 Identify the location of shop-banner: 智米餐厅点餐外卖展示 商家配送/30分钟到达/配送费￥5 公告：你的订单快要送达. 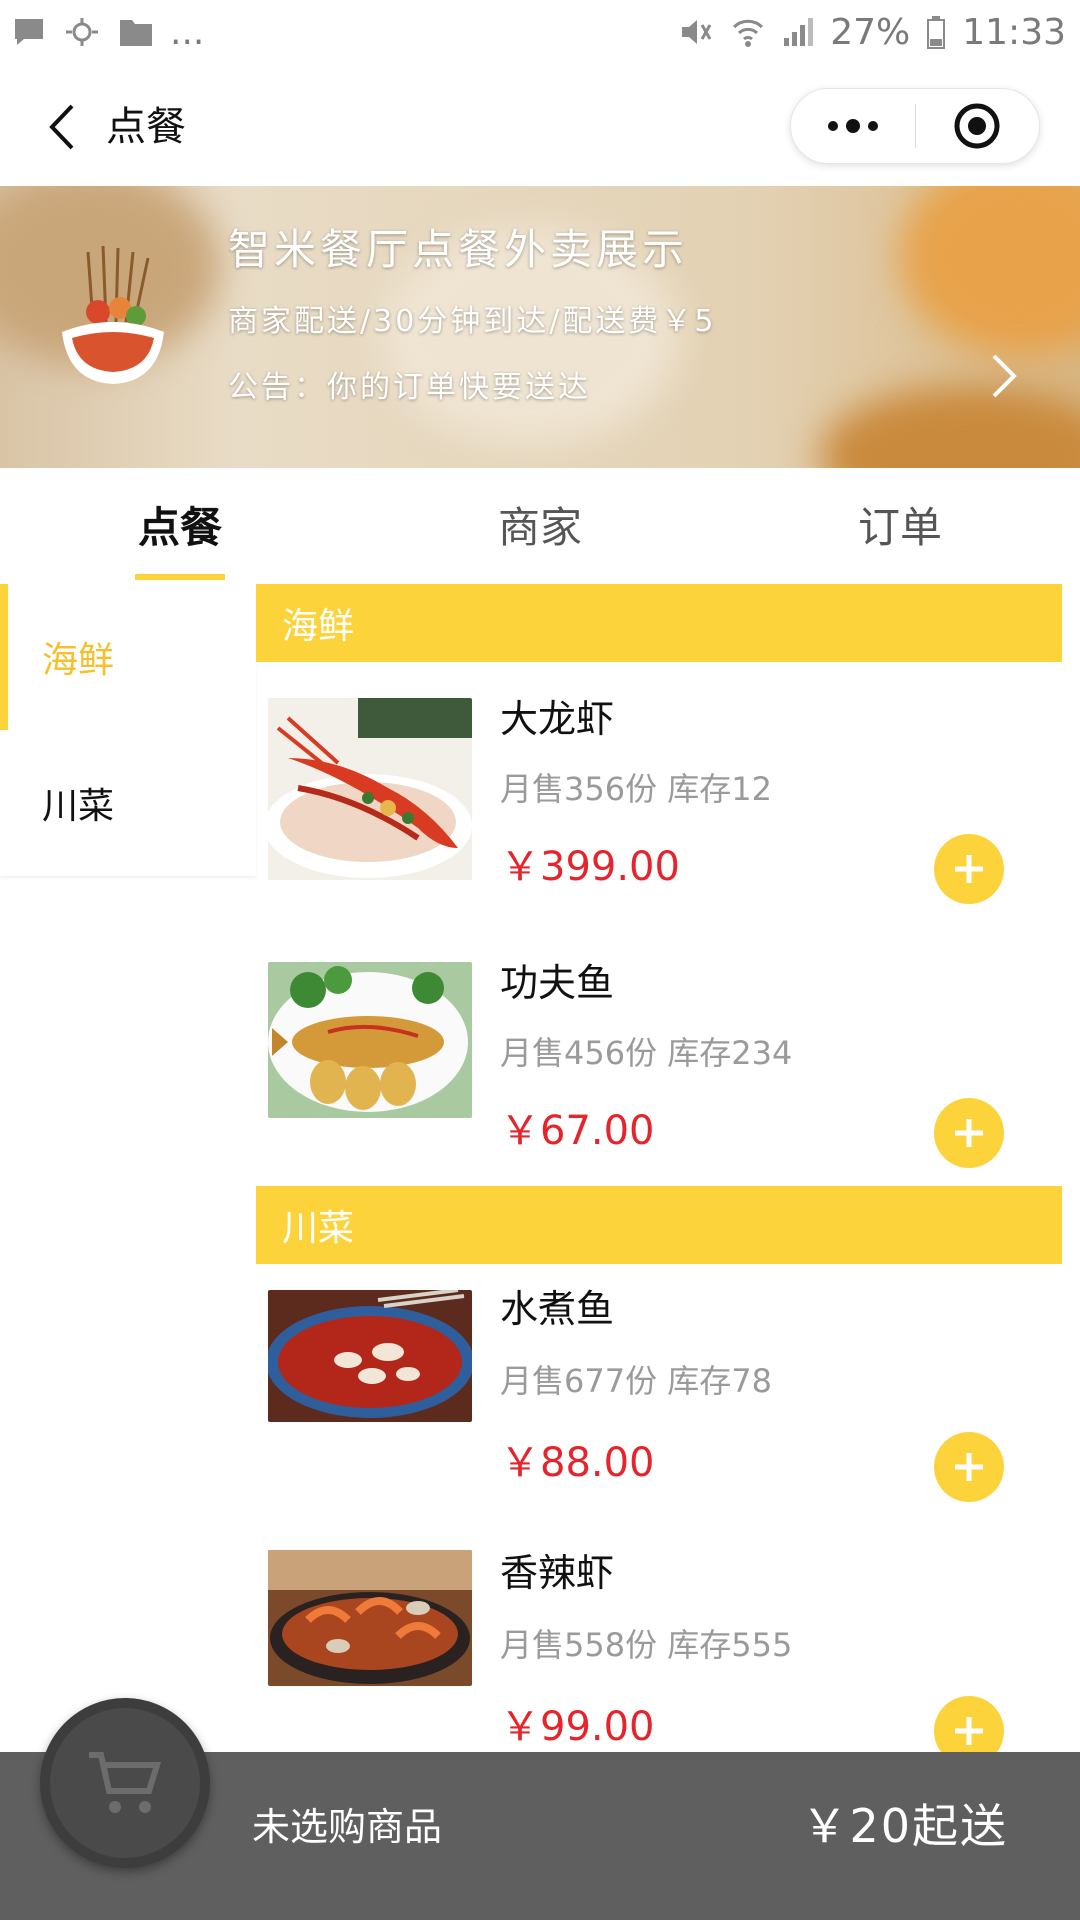
(540, 327).